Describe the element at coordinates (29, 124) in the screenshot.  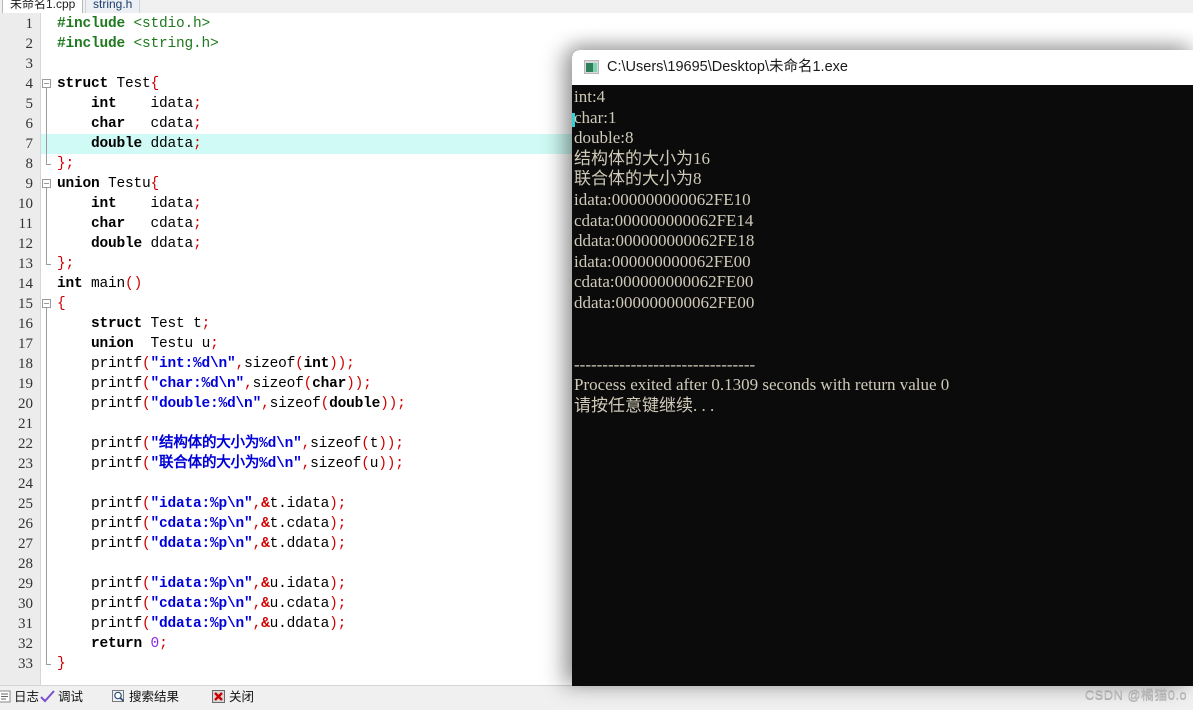
I see `line-number: 6` at that location.